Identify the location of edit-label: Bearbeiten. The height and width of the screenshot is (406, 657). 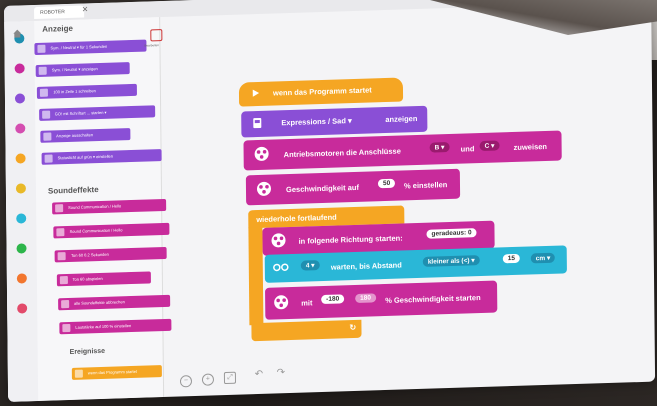
(151, 45).